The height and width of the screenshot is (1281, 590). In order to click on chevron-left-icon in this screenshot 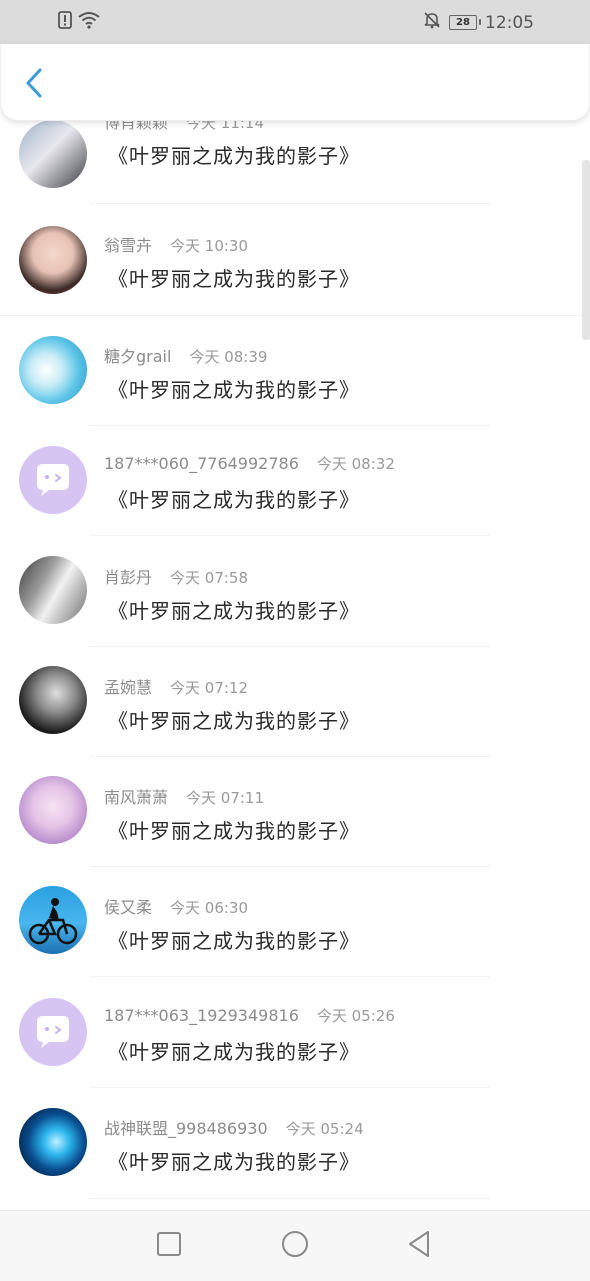, I will do `click(34, 85)`.